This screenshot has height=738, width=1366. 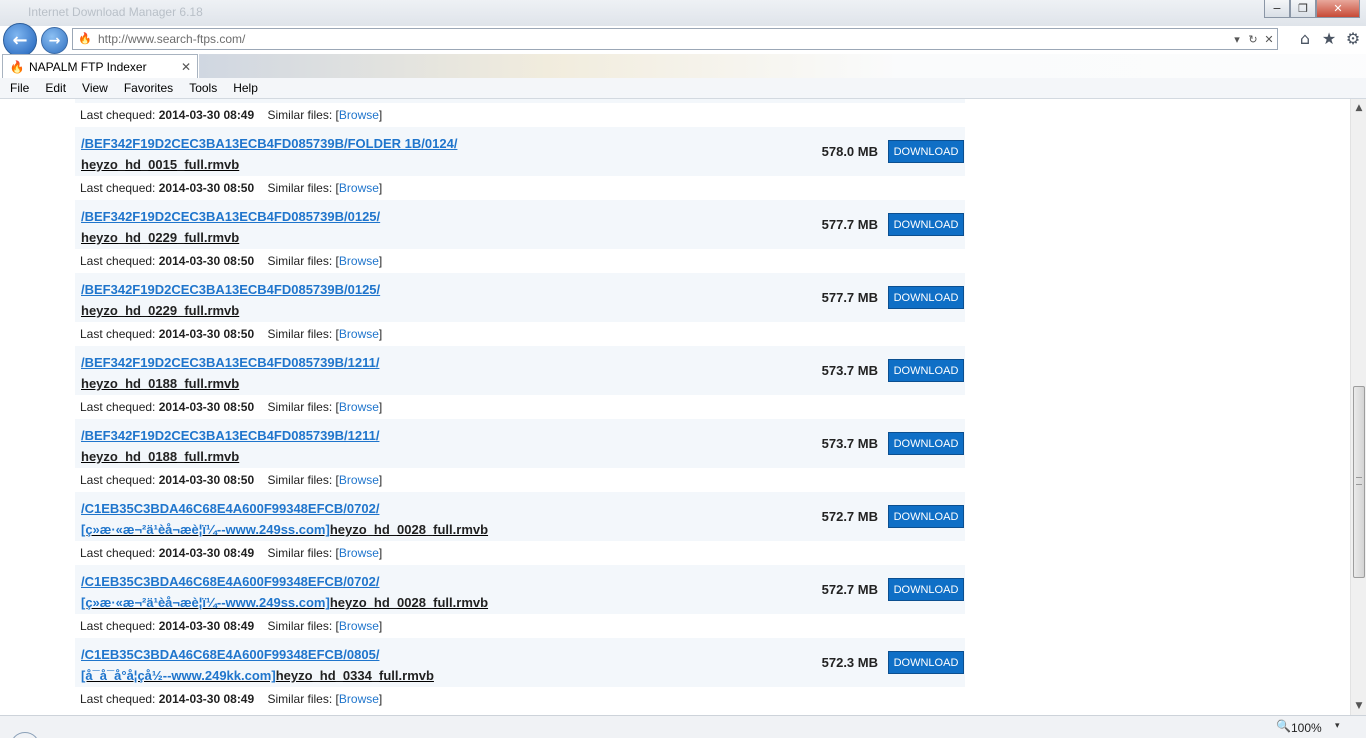 I want to click on menu-favorites: Favorites, so click(x=148, y=88).